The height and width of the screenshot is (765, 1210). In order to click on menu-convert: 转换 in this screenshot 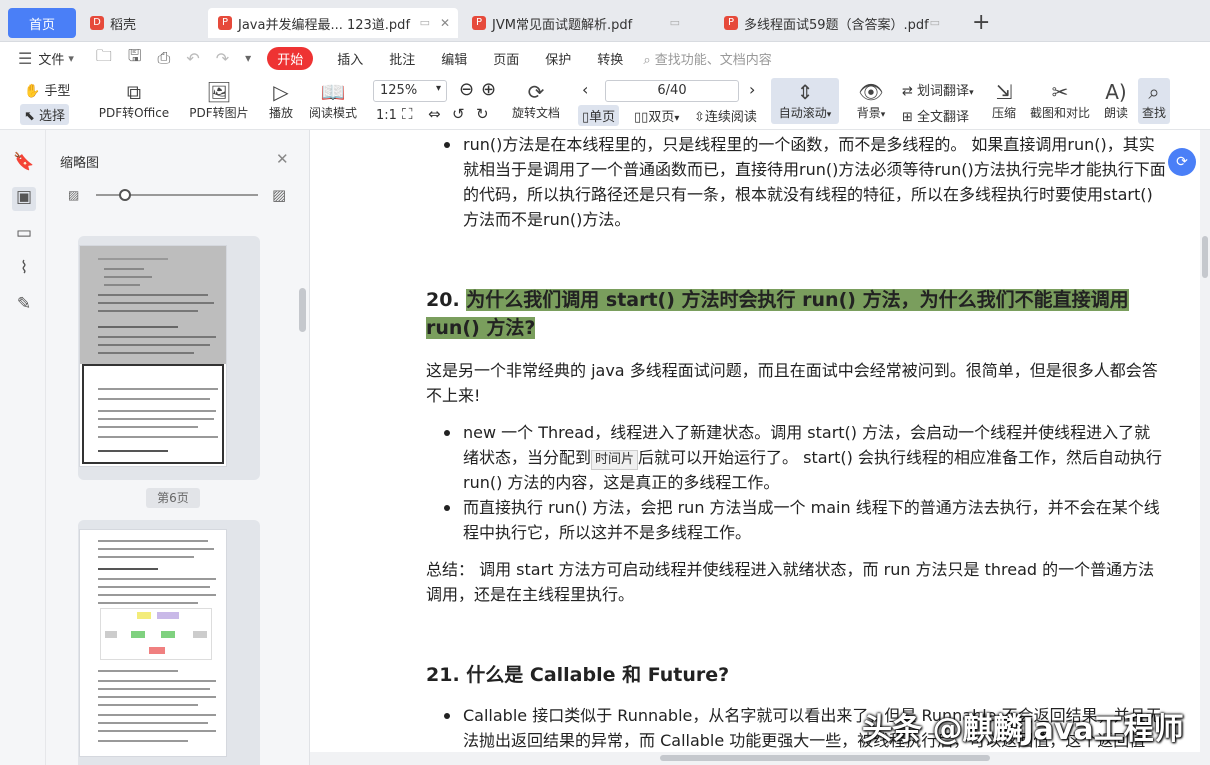, I will do `click(610, 58)`.